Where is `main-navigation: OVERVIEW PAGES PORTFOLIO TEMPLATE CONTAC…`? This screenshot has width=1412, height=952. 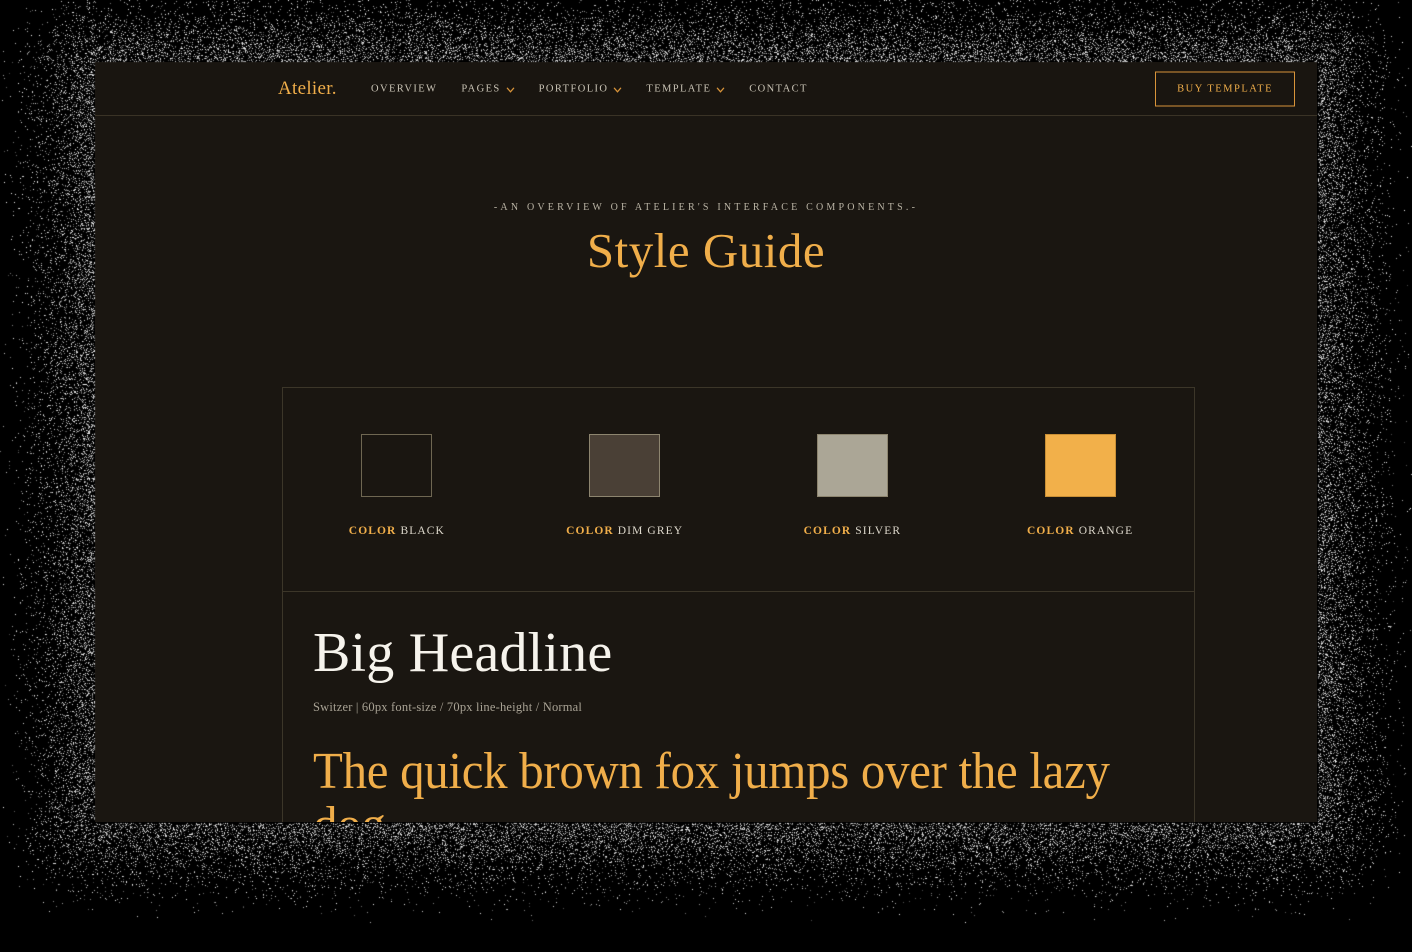
main-navigation: OVERVIEW PAGES PORTFOLIO TEMPLATE CONTAC… is located at coordinates (589, 88).